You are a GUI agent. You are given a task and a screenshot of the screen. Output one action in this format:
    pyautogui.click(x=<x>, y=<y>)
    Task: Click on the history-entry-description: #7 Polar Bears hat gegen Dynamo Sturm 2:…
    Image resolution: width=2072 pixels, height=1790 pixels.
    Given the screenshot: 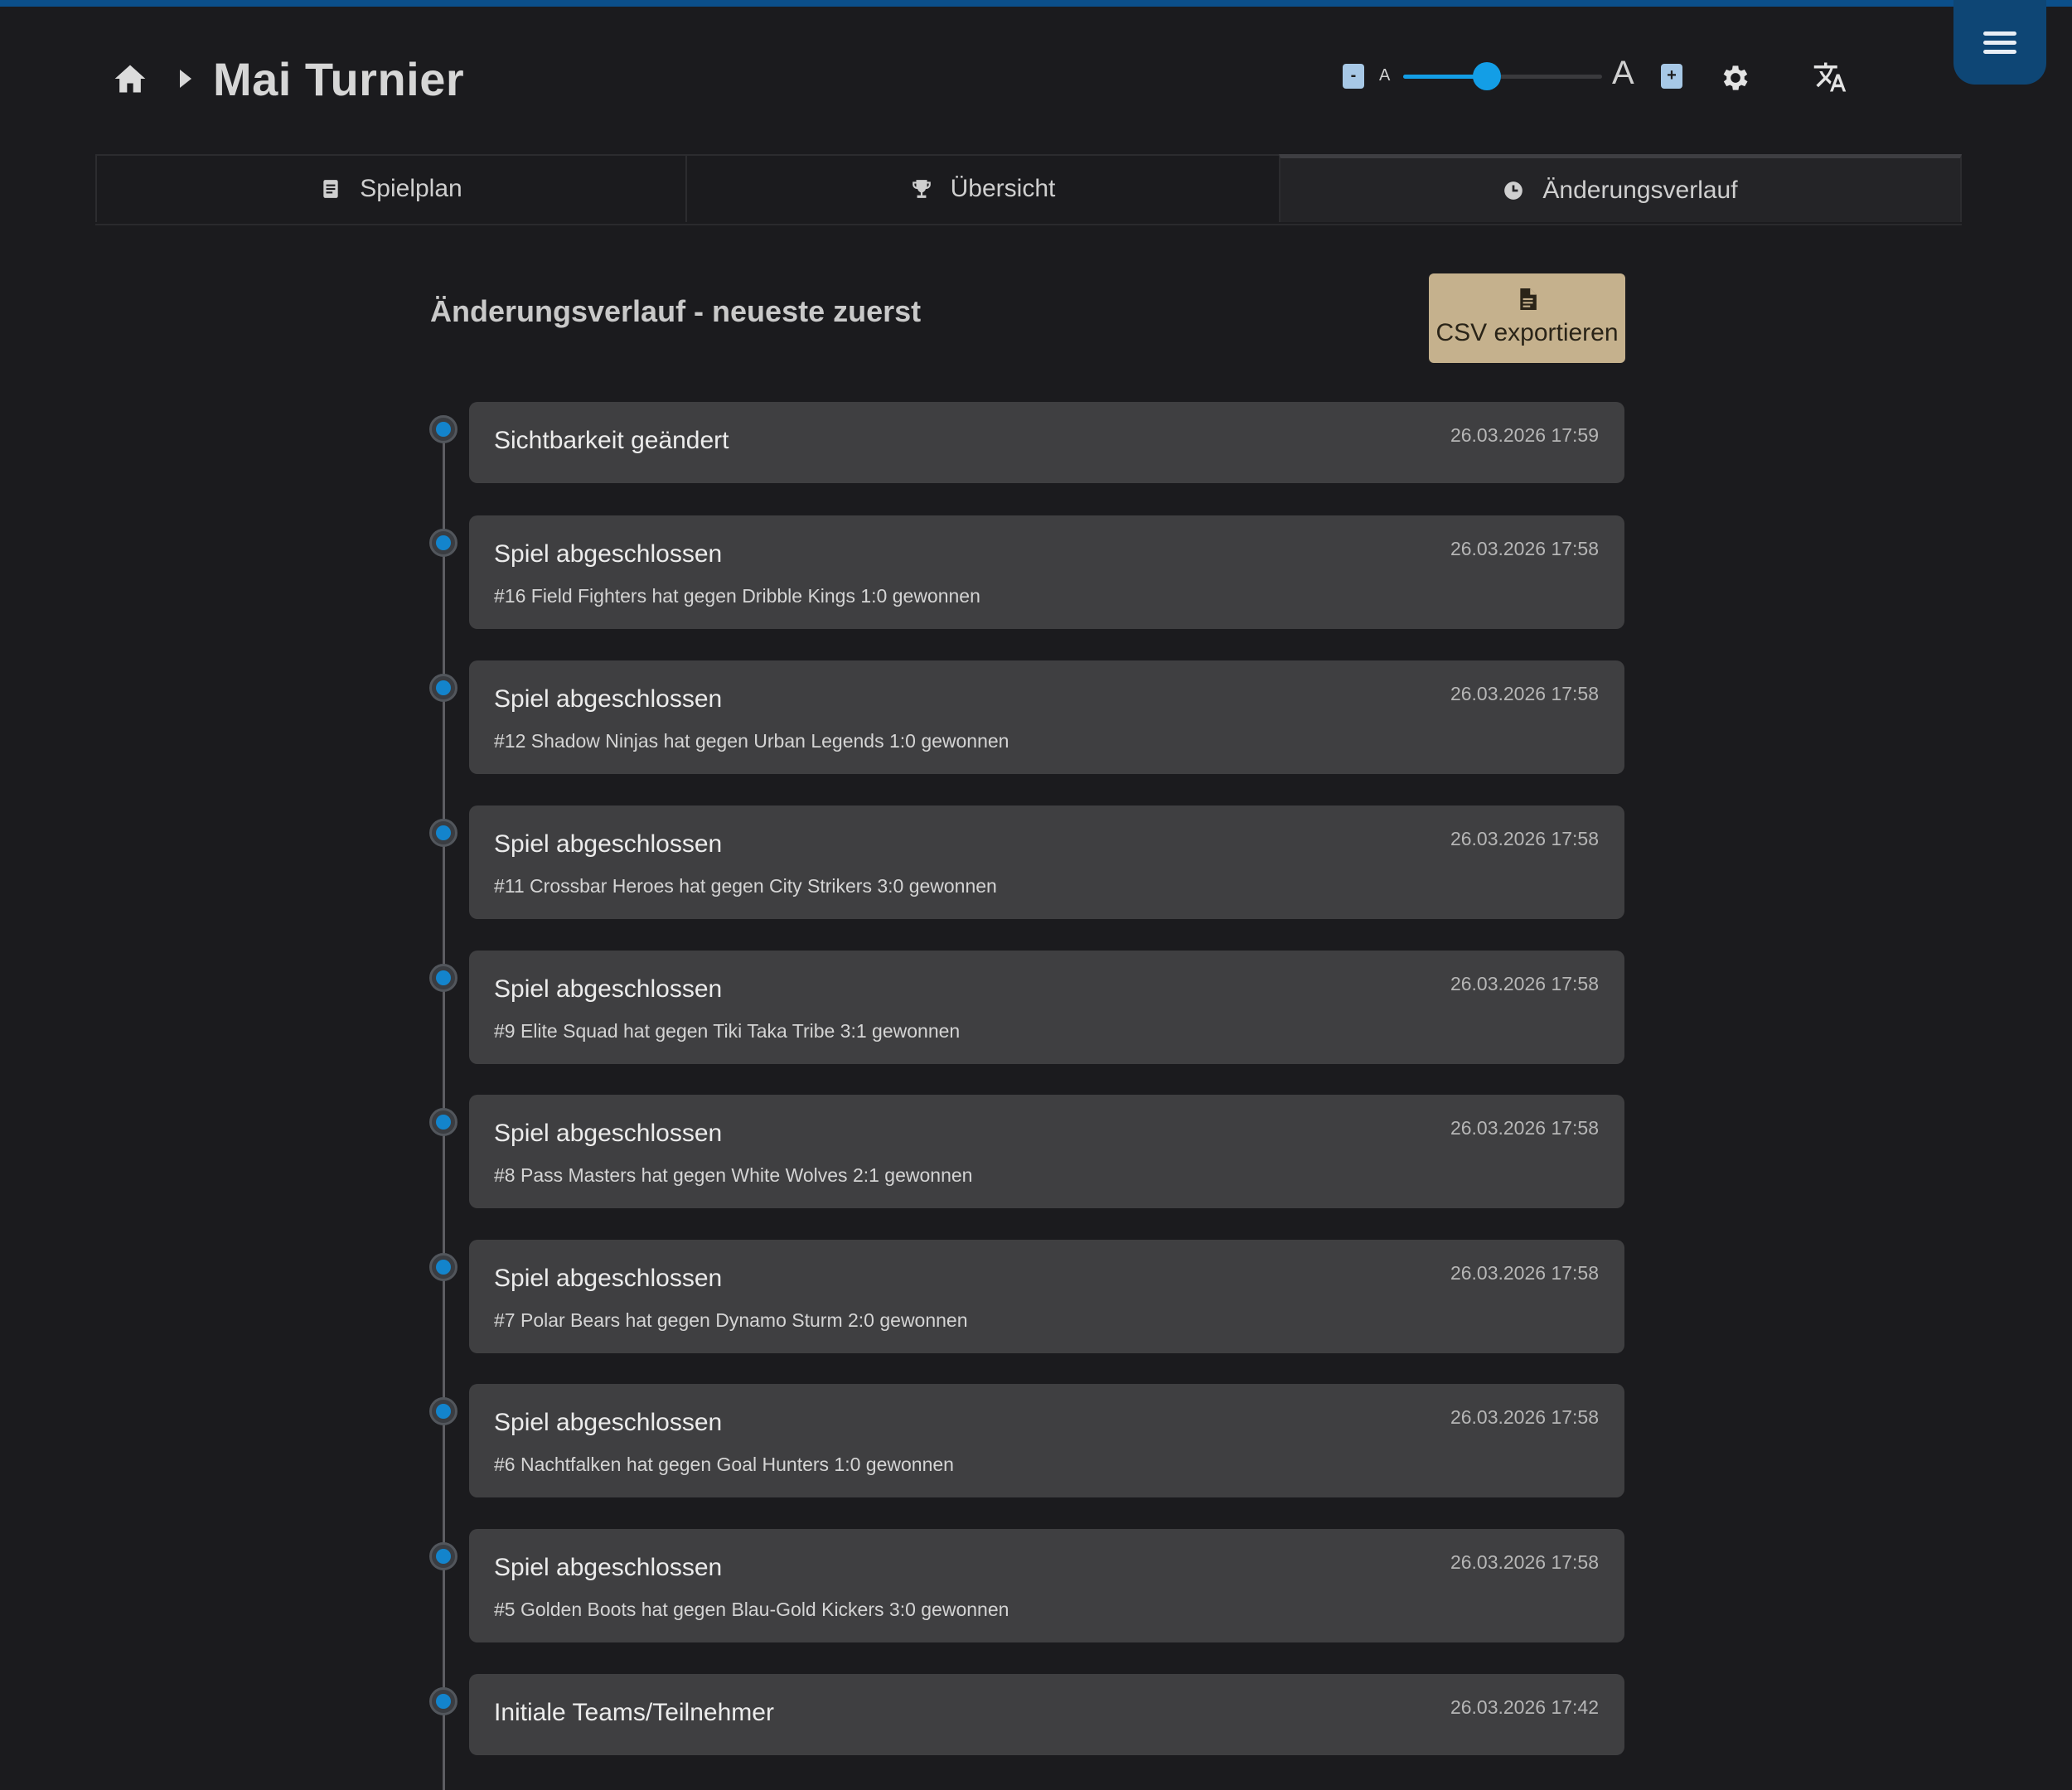 What is the action you would take?
    pyautogui.click(x=731, y=1320)
    